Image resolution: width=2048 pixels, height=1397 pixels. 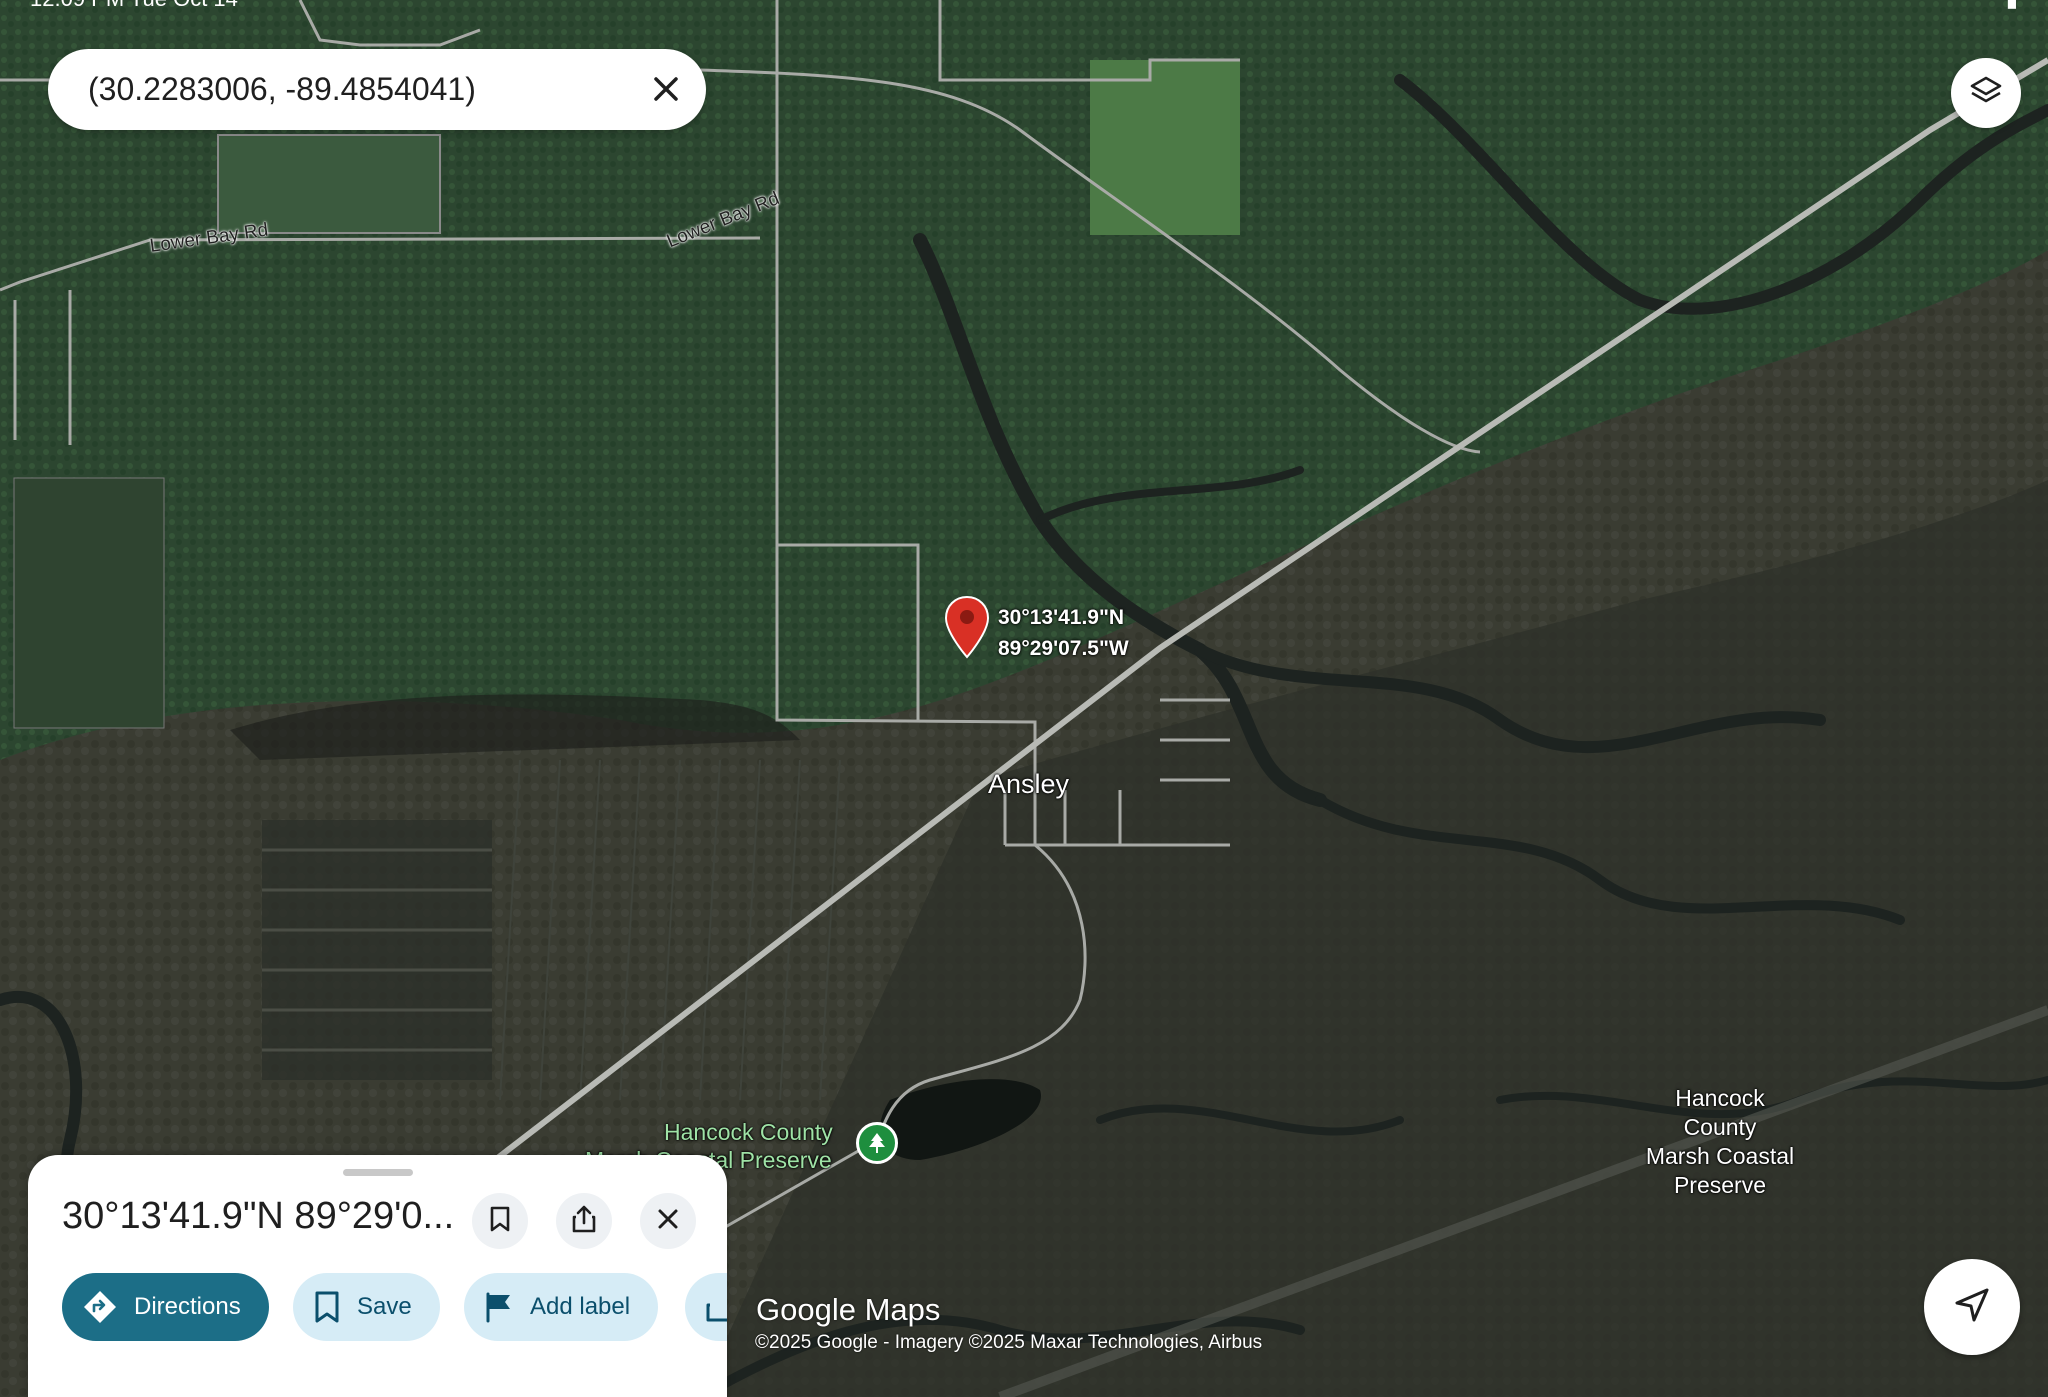 What do you see at coordinates (848, 1309) in the screenshot?
I see `google-maps-logo: Google Maps` at bounding box center [848, 1309].